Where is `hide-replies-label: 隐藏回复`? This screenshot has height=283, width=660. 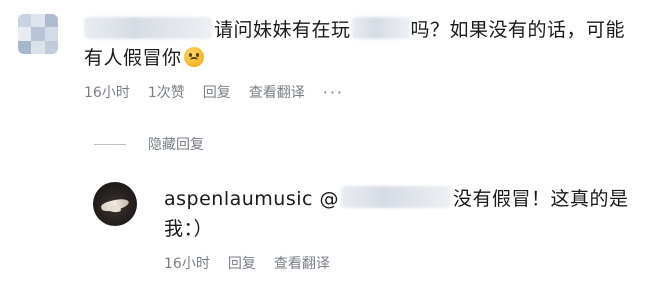 hide-replies-label: 隐藏回复 is located at coordinates (176, 144).